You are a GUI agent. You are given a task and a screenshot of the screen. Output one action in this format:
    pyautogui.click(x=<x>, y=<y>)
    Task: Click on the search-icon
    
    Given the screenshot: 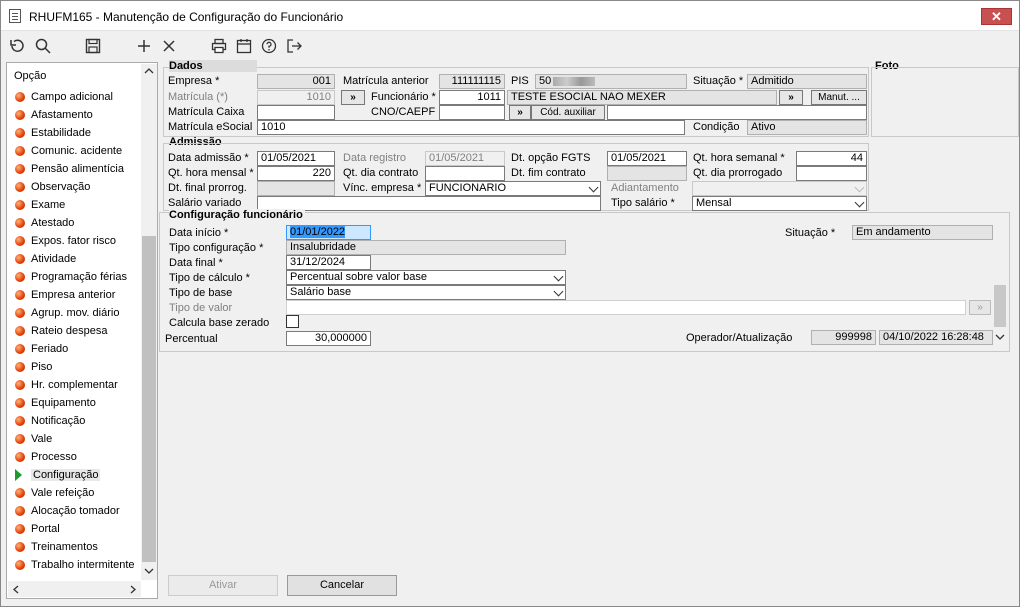 What is the action you would take?
    pyautogui.click(x=43, y=46)
    